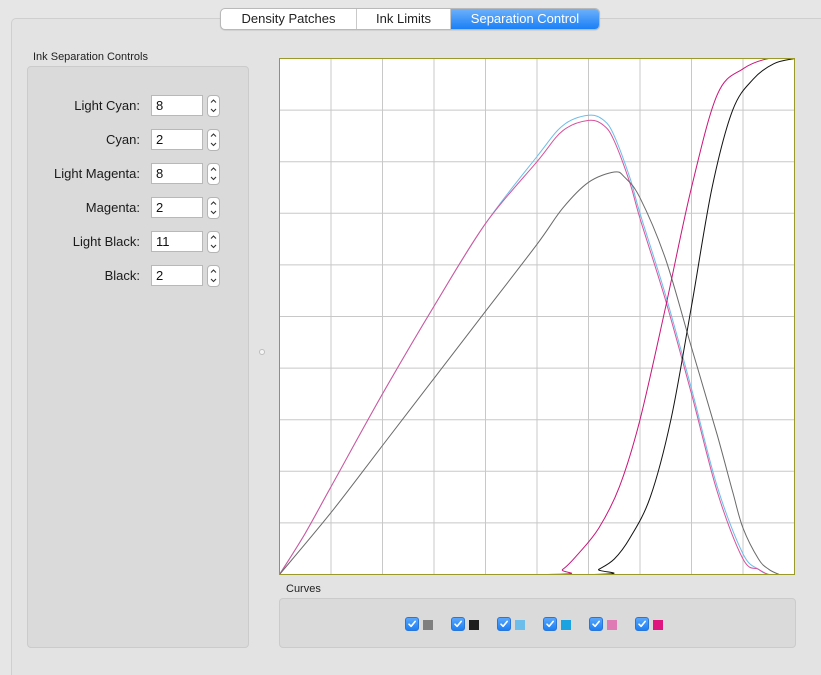 The width and height of the screenshot is (821, 675). I want to click on magenta-stepper, so click(213, 208).